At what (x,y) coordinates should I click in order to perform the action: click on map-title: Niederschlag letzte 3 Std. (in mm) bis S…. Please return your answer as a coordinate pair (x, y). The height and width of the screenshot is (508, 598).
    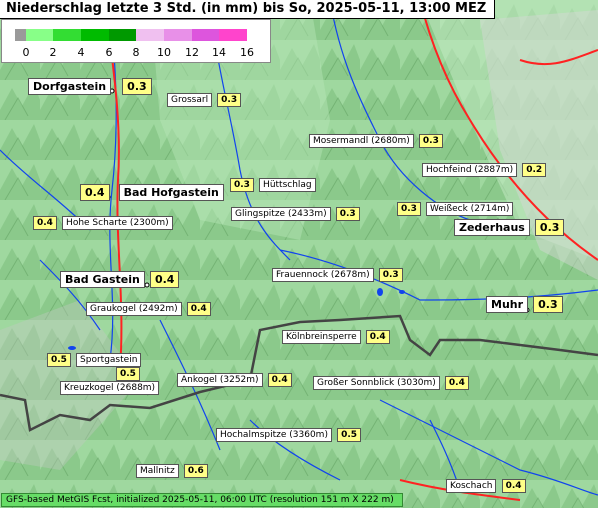
    Looking at the image, I should click on (248, 9).